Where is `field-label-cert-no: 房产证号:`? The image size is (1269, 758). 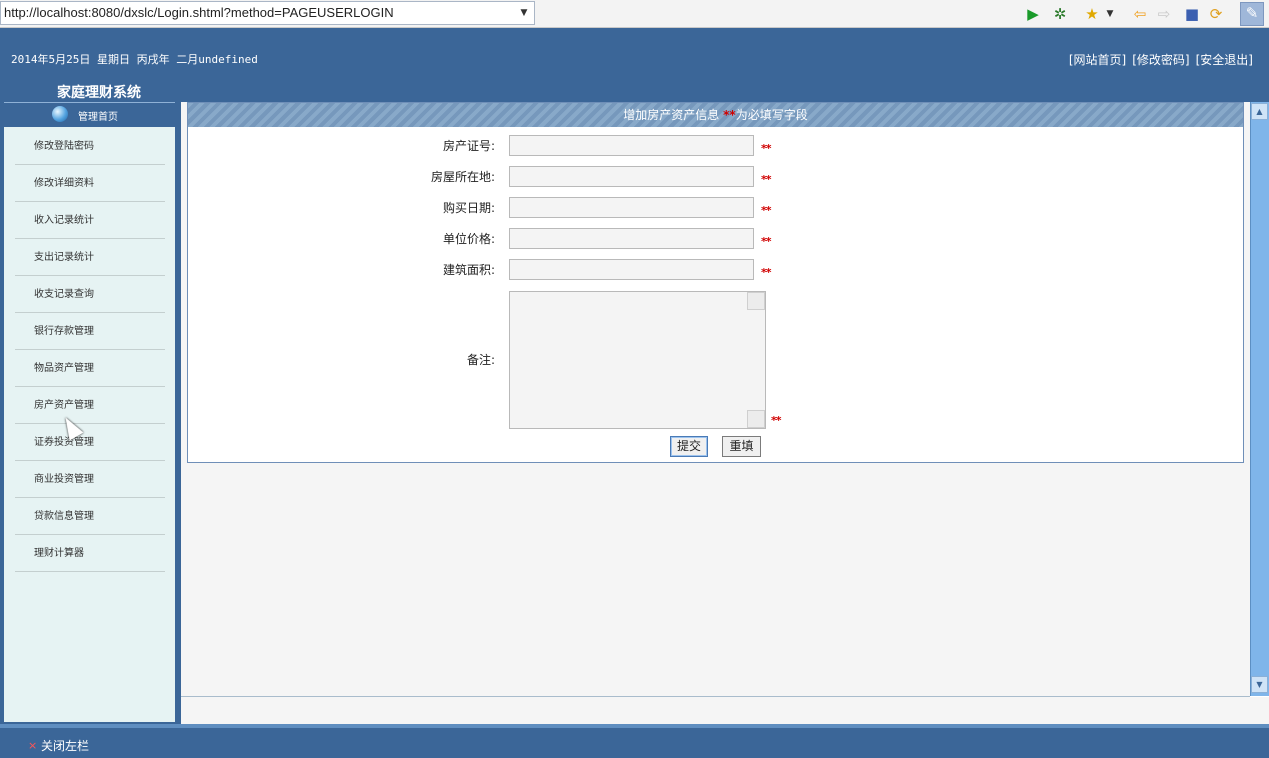
field-label-cert-no: 房产证号: is located at coordinates (468, 146).